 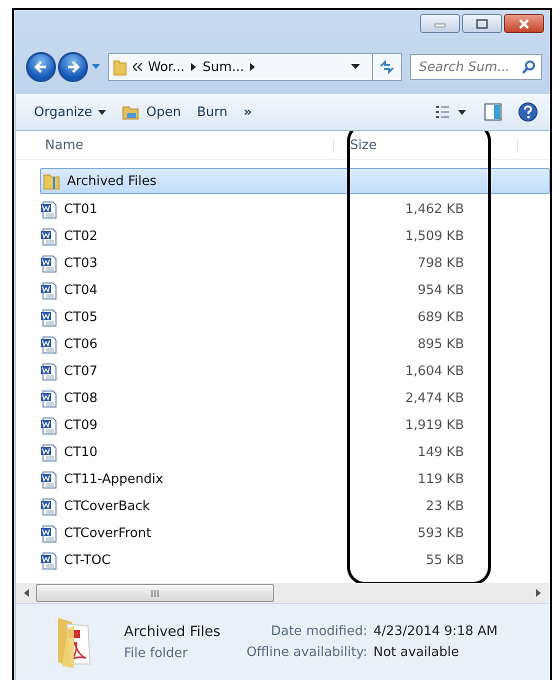 What do you see at coordinates (434, 398) in the screenshot?
I see `file-size: 2,474 KB` at bounding box center [434, 398].